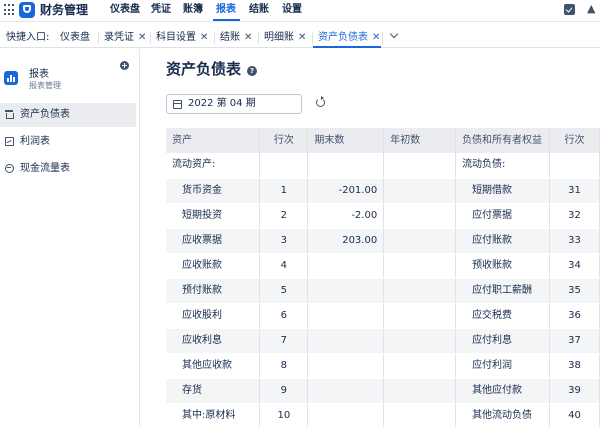 The image size is (600, 427). I want to click on table-row: 流动资产: 流动负债:, so click(383, 166).